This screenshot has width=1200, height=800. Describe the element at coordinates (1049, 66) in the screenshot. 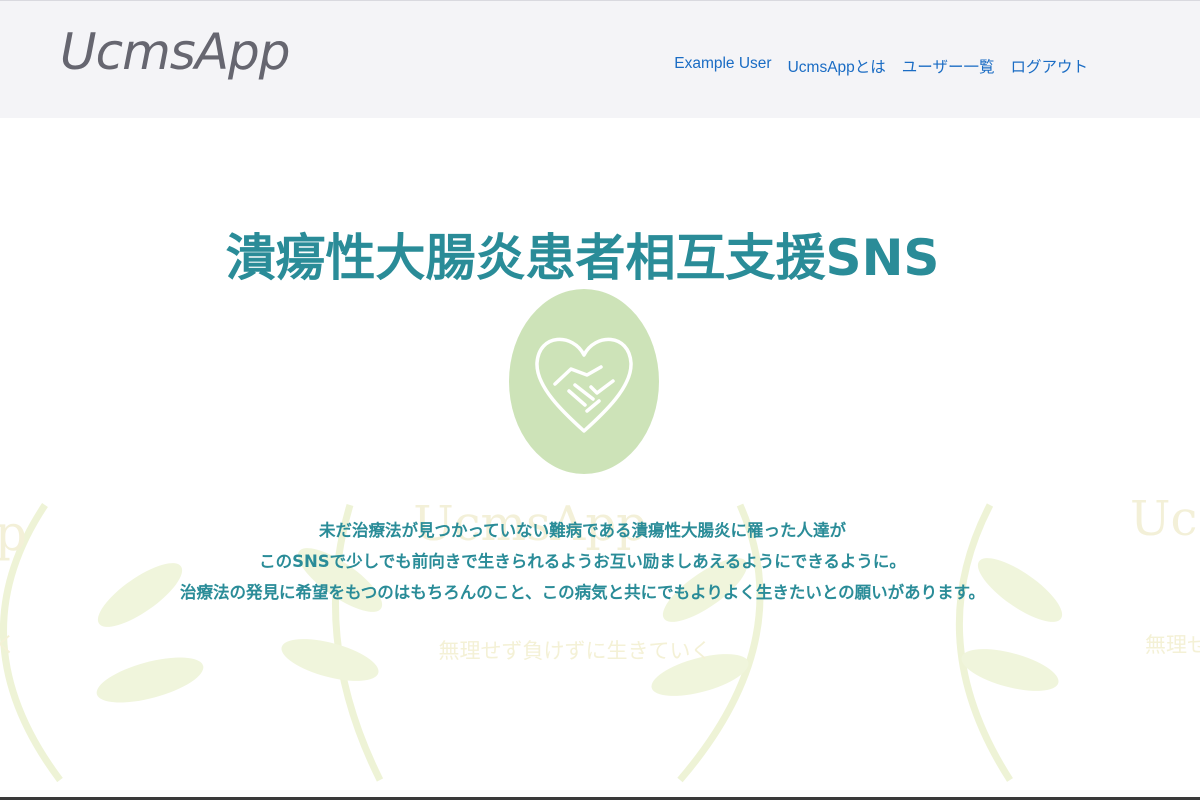

I see `nav-link-logout: ログアウト` at that location.